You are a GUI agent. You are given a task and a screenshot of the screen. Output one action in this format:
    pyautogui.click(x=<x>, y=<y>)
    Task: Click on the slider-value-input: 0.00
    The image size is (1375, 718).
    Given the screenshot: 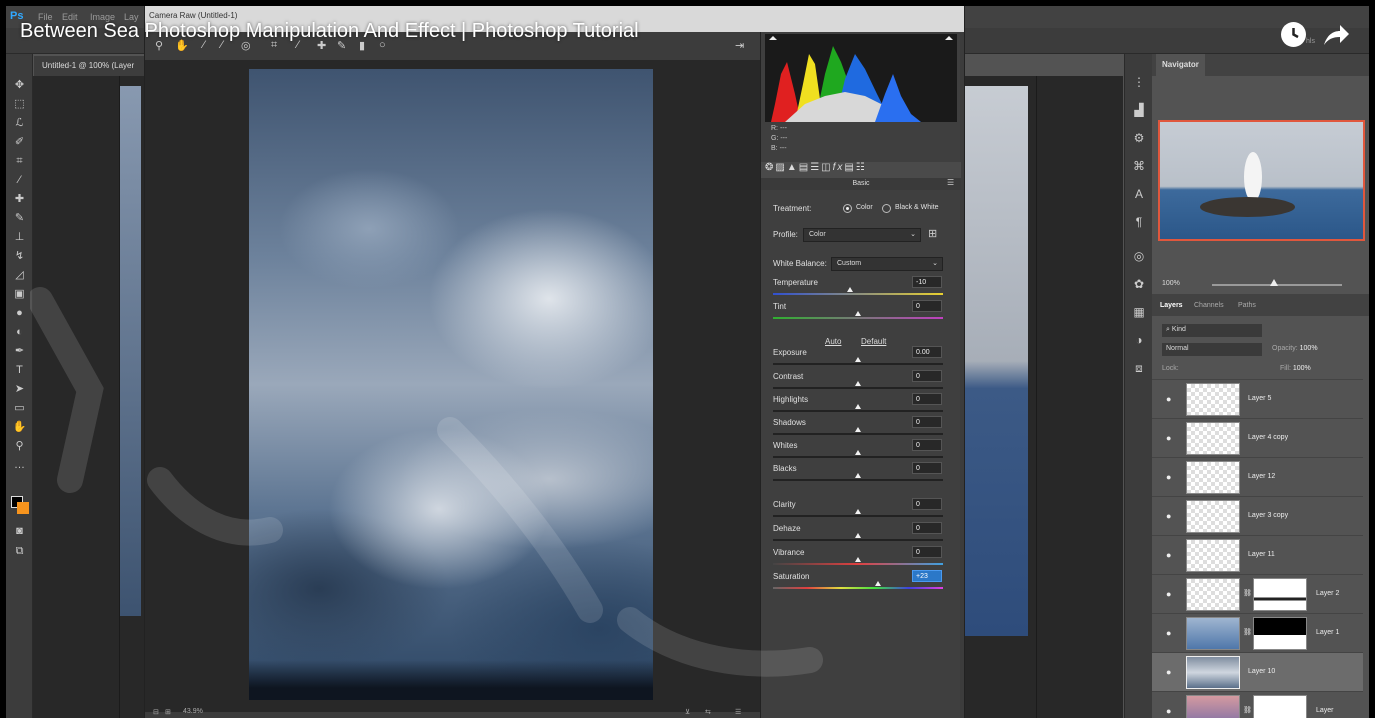 What is the action you would take?
    pyautogui.click(x=927, y=352)
    